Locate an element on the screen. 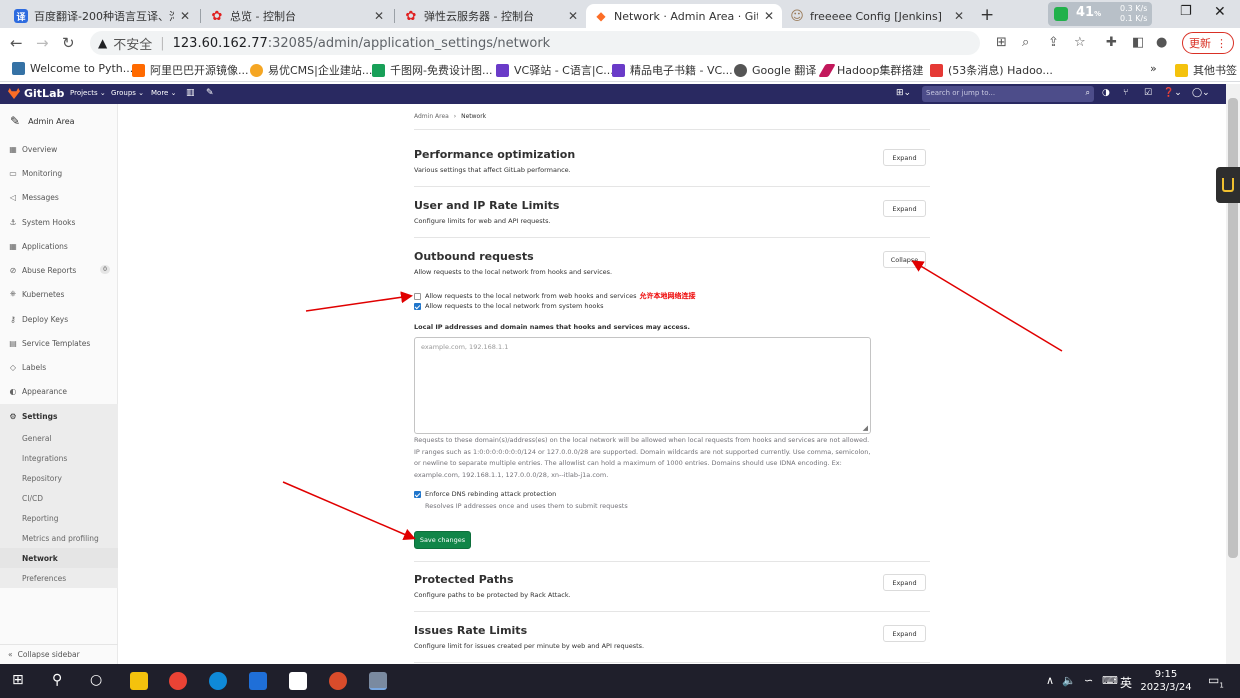 The height and width of the screenshot is (698, 1240). sidebar-sub-cicd: CI/CD is located at coordinates (59, 498).